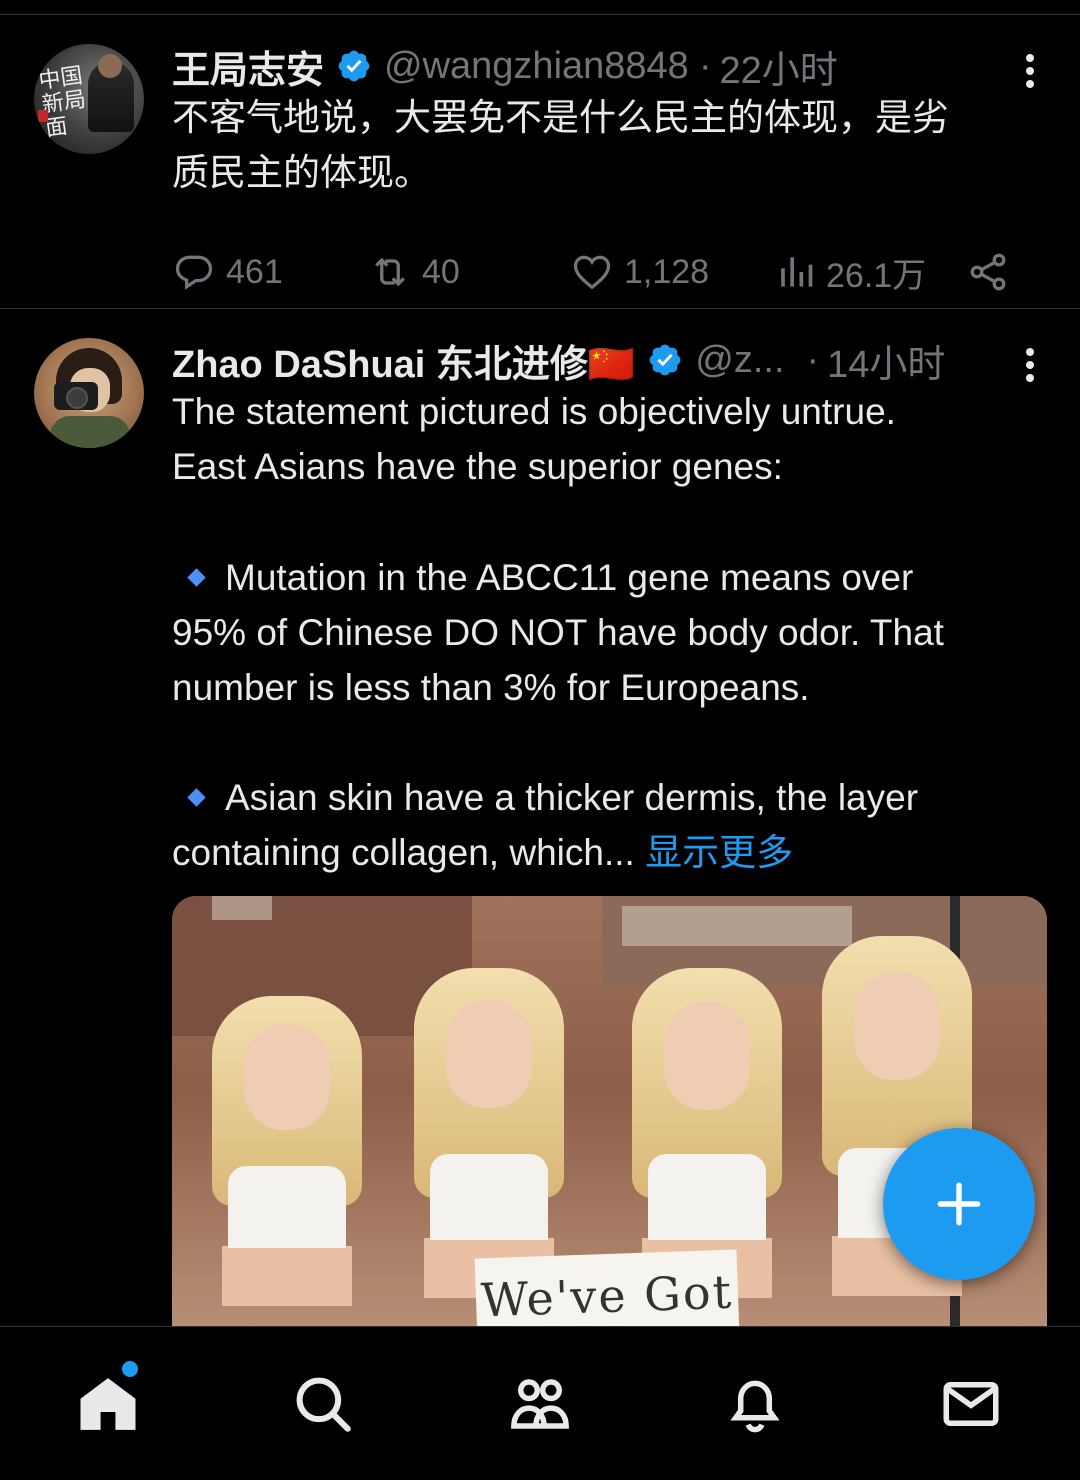  I want to click on image-sign: We've Got, so click(607, 1288).